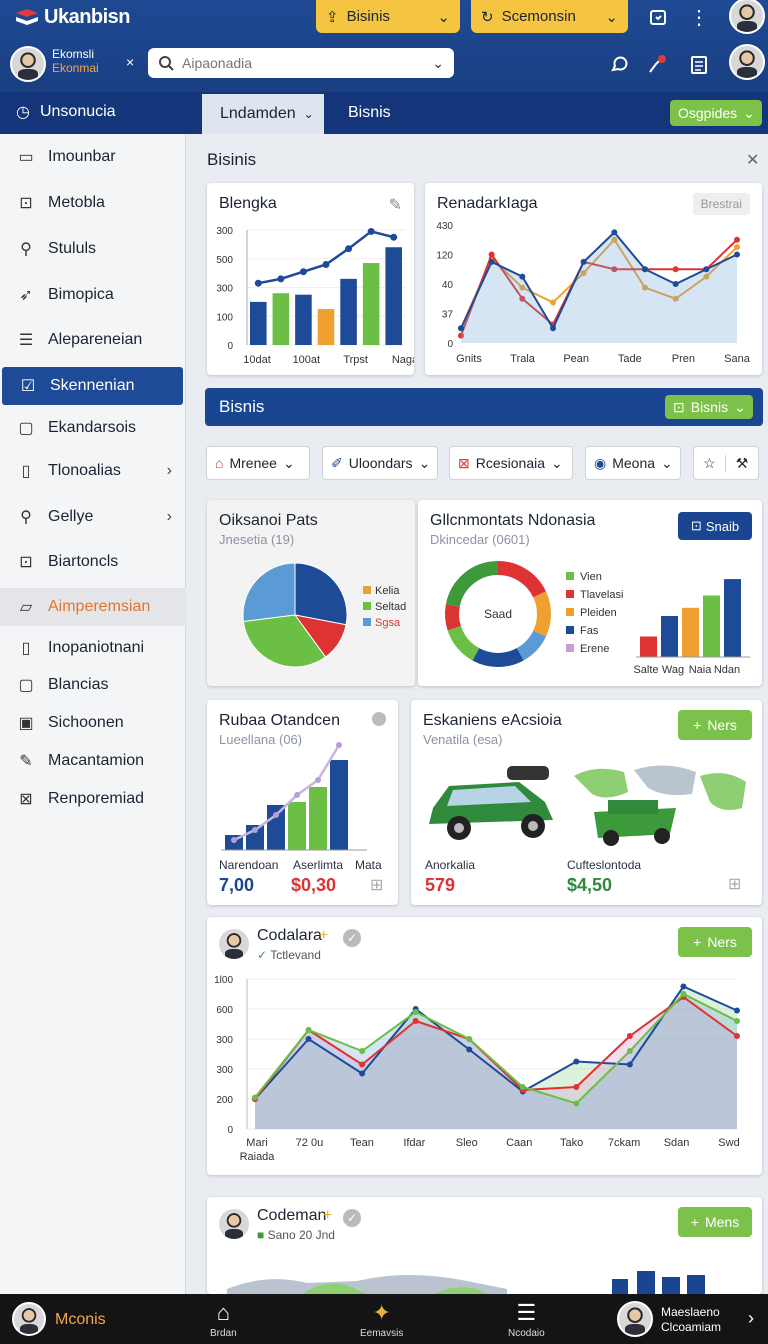 This screenshot has height=1344, width=768. I want to click on bottom-nav-eemavsis: ✦ Eemavsis, so click(381, 1319).